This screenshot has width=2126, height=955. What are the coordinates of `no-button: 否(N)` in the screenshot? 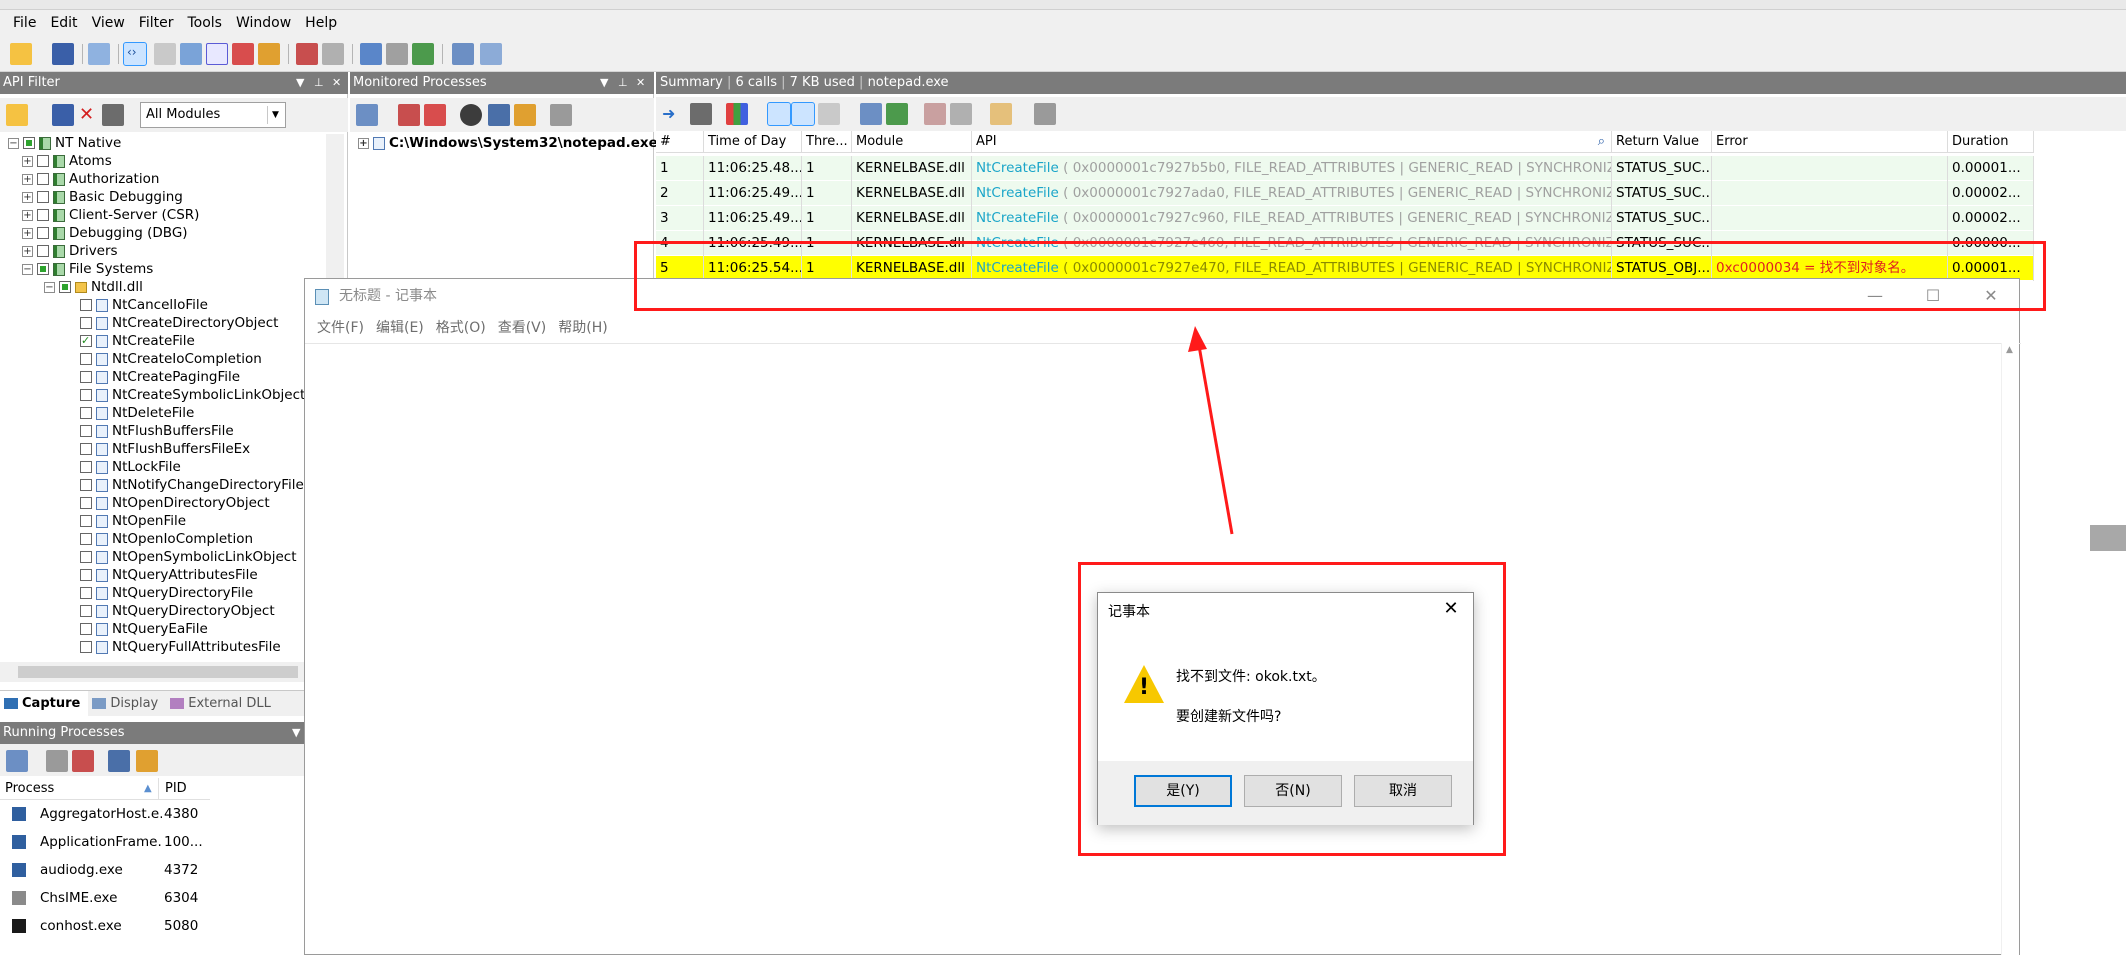 It's located at (1293, 791).